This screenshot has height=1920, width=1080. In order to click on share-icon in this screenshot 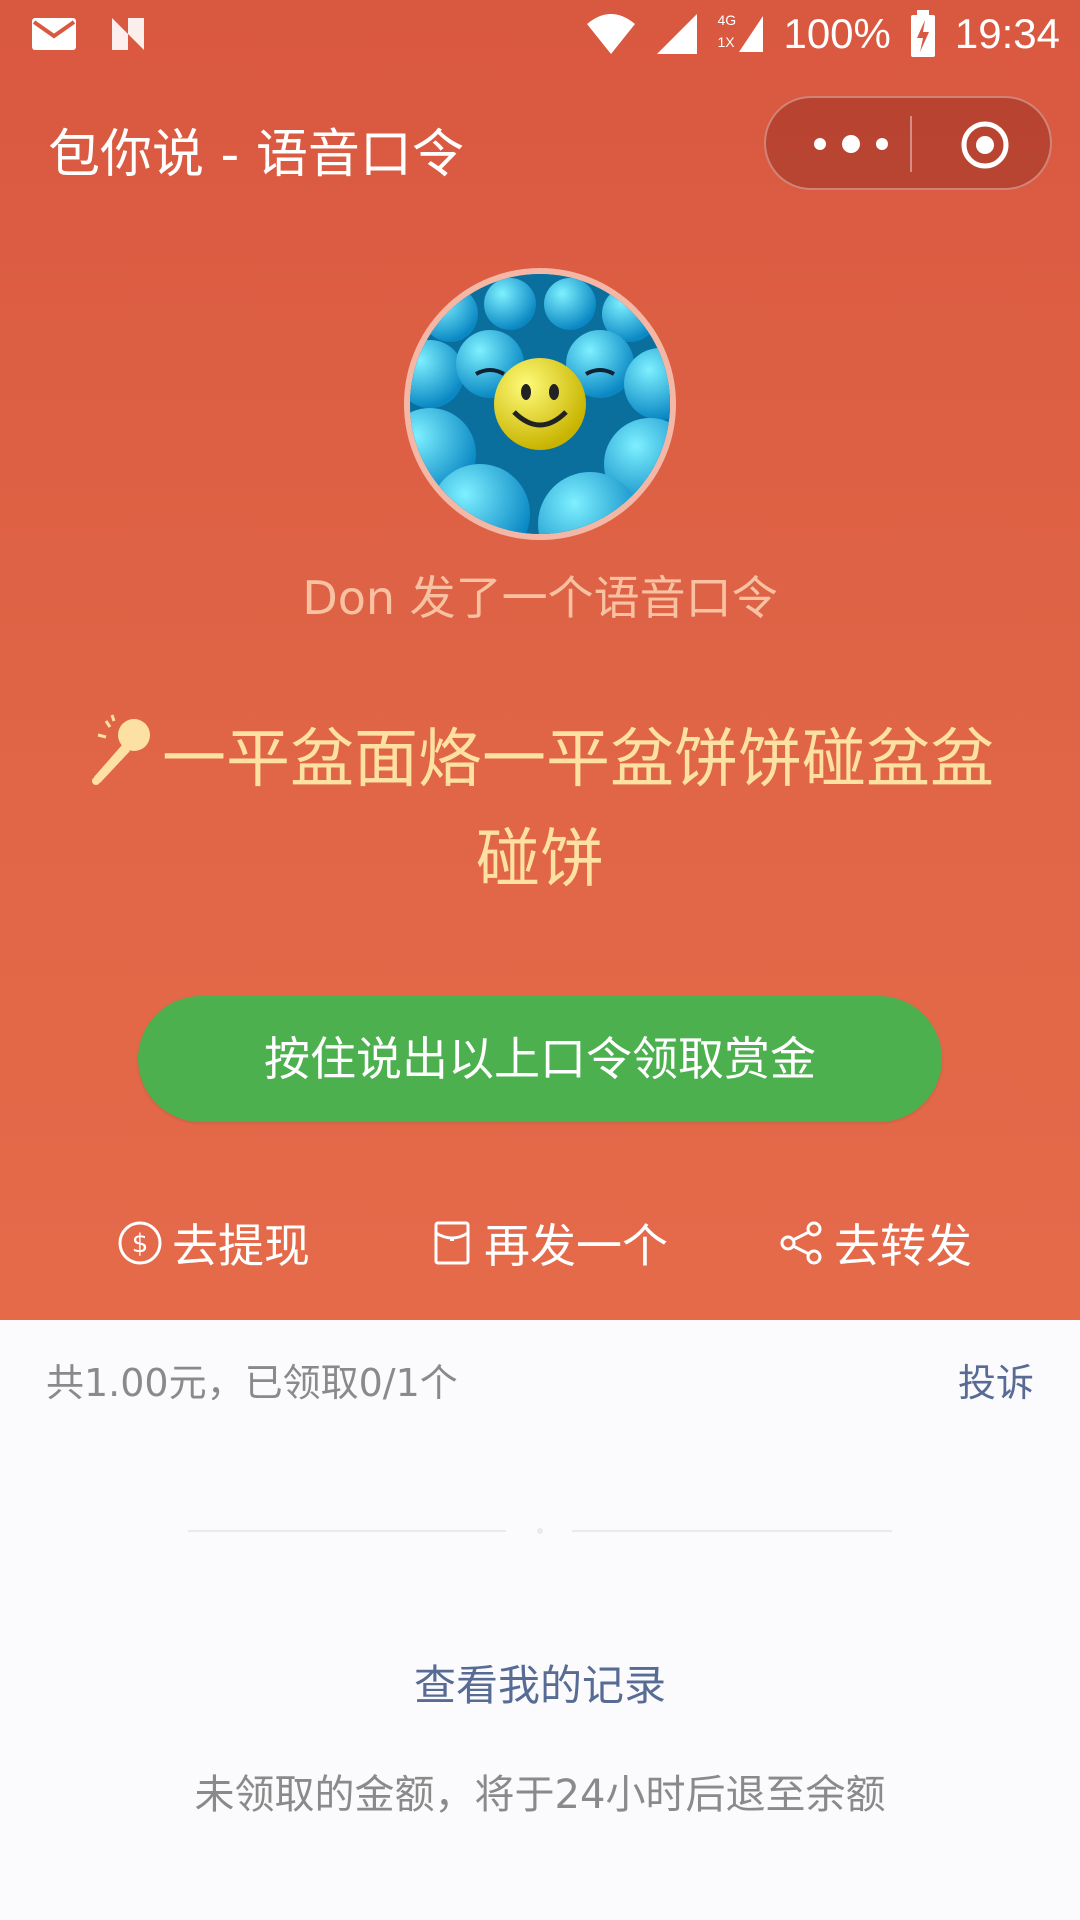, I will do `click(801, 1243)`.